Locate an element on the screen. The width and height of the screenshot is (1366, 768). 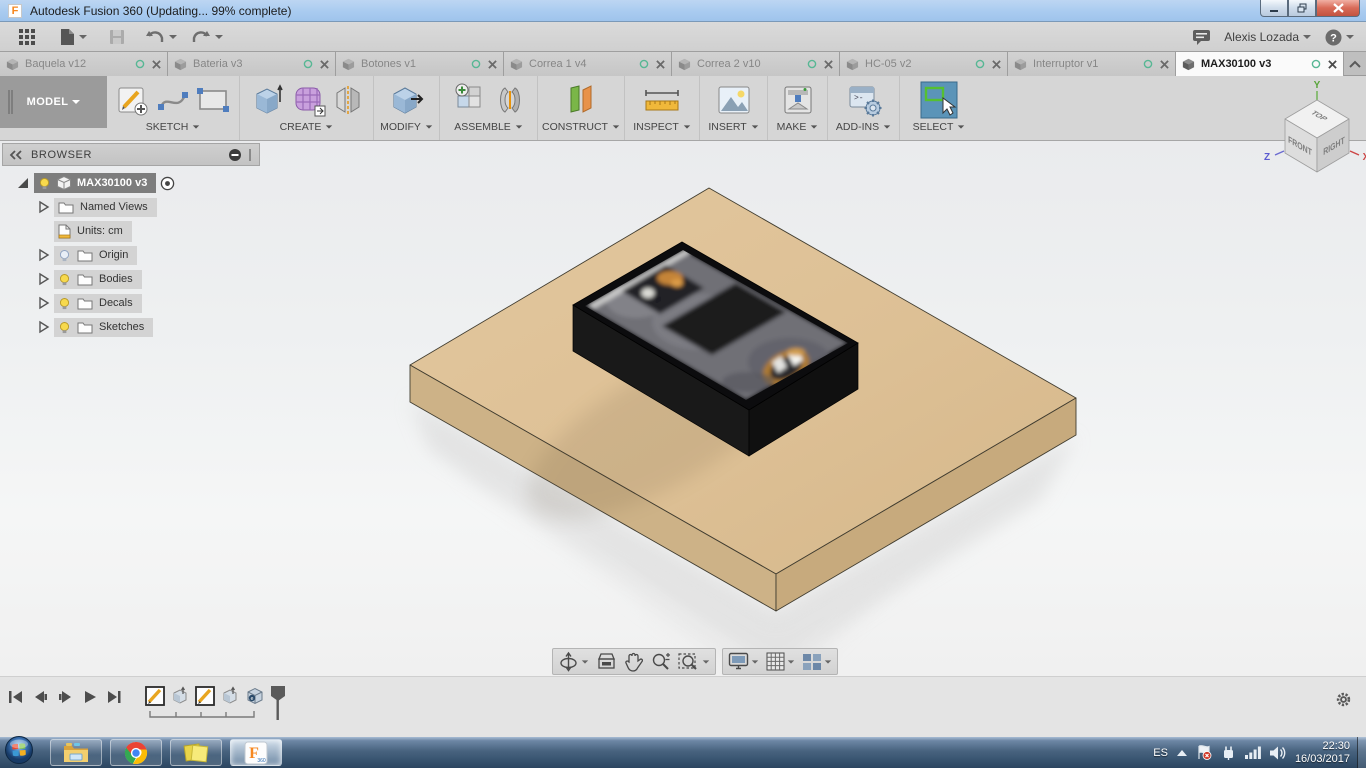
browser-row-sketches: Sketches is located at coordinates (134, 327).